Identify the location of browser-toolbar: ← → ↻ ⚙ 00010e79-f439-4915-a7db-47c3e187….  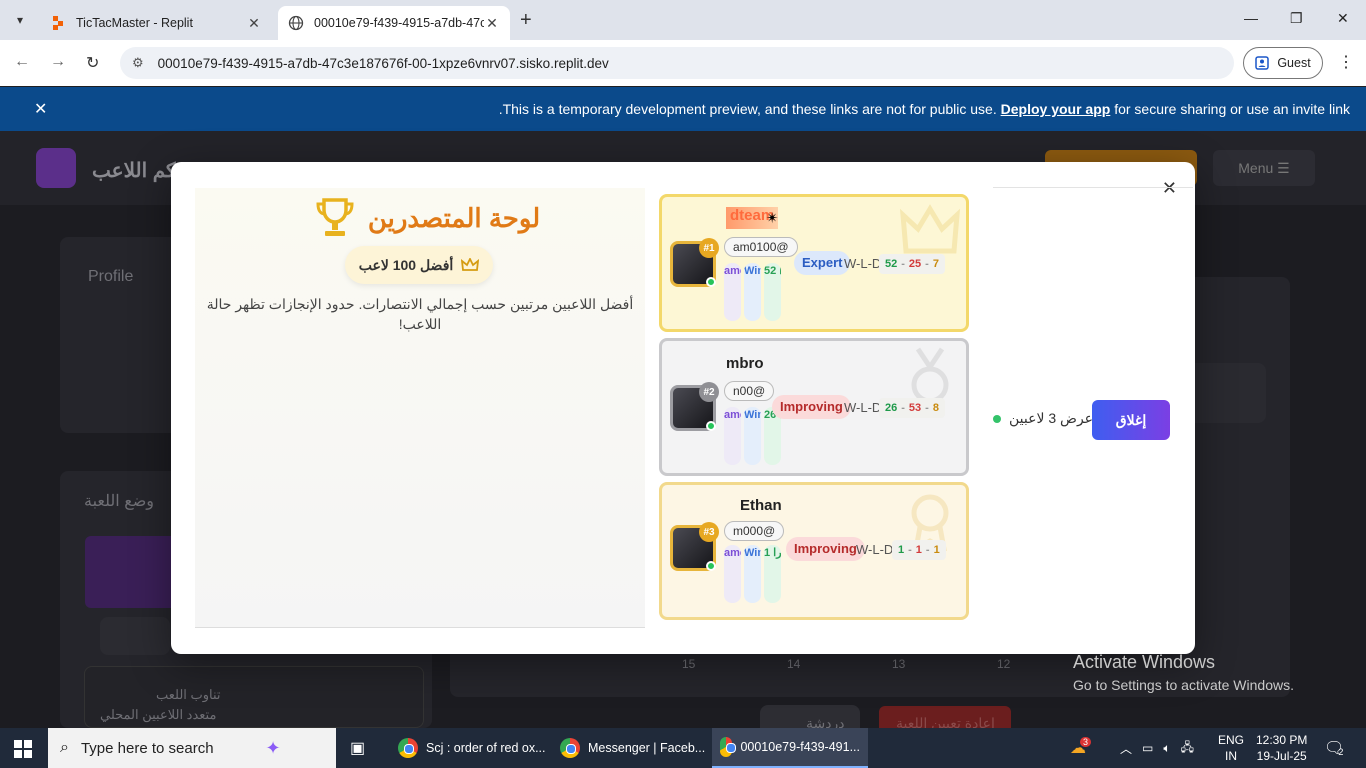
(683, 63).